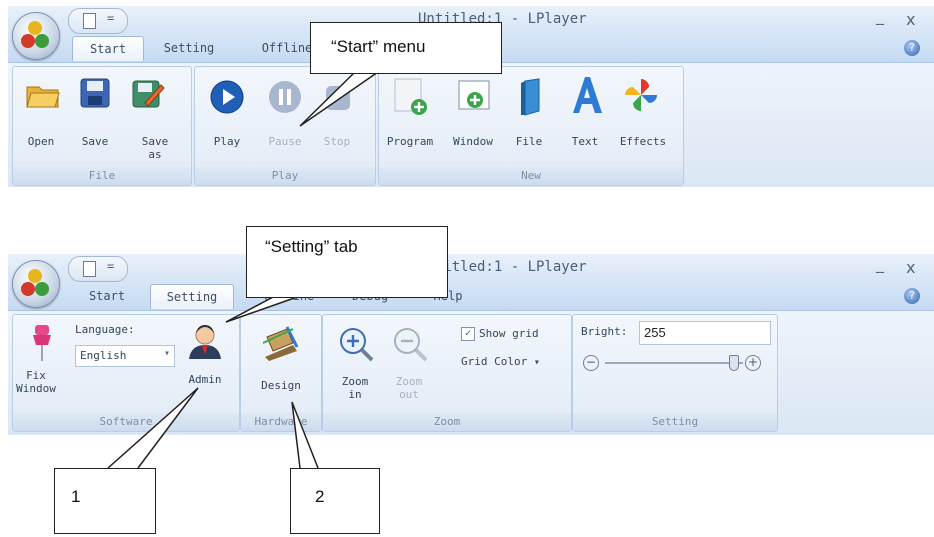 Image resolution: width=934 pixels, height=537 pixels. Describe the element at coordinates (378, 46) in the screenshot. I see `callout-start-menu-text: “Start” menu` at that location.